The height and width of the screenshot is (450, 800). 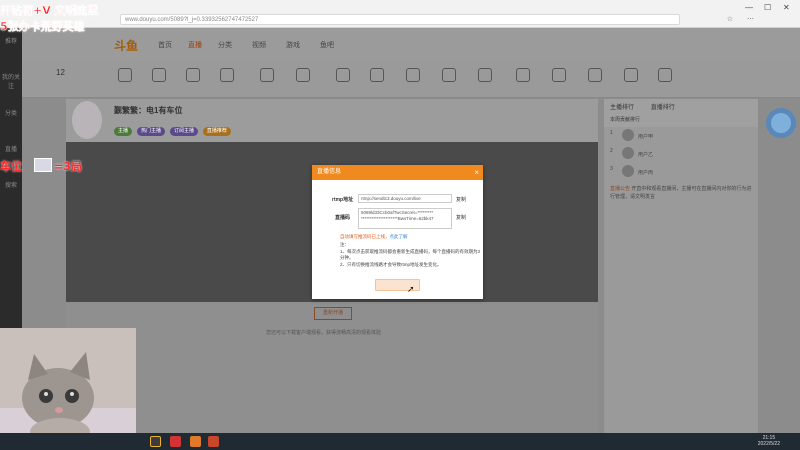 I want to click on rank-name: 用户丙, so click(x=646, y=173).